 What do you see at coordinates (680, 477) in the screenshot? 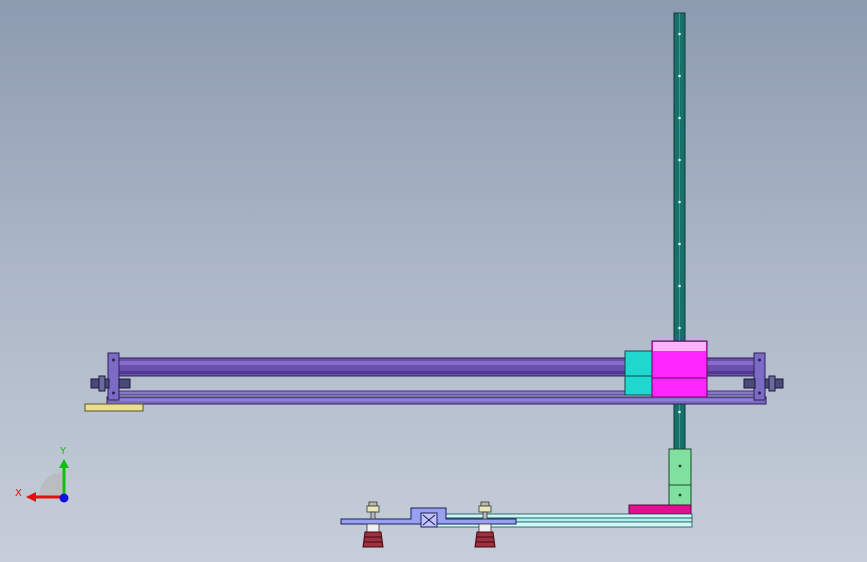
I see `rail-bracket` at bounding box center [680, 477].